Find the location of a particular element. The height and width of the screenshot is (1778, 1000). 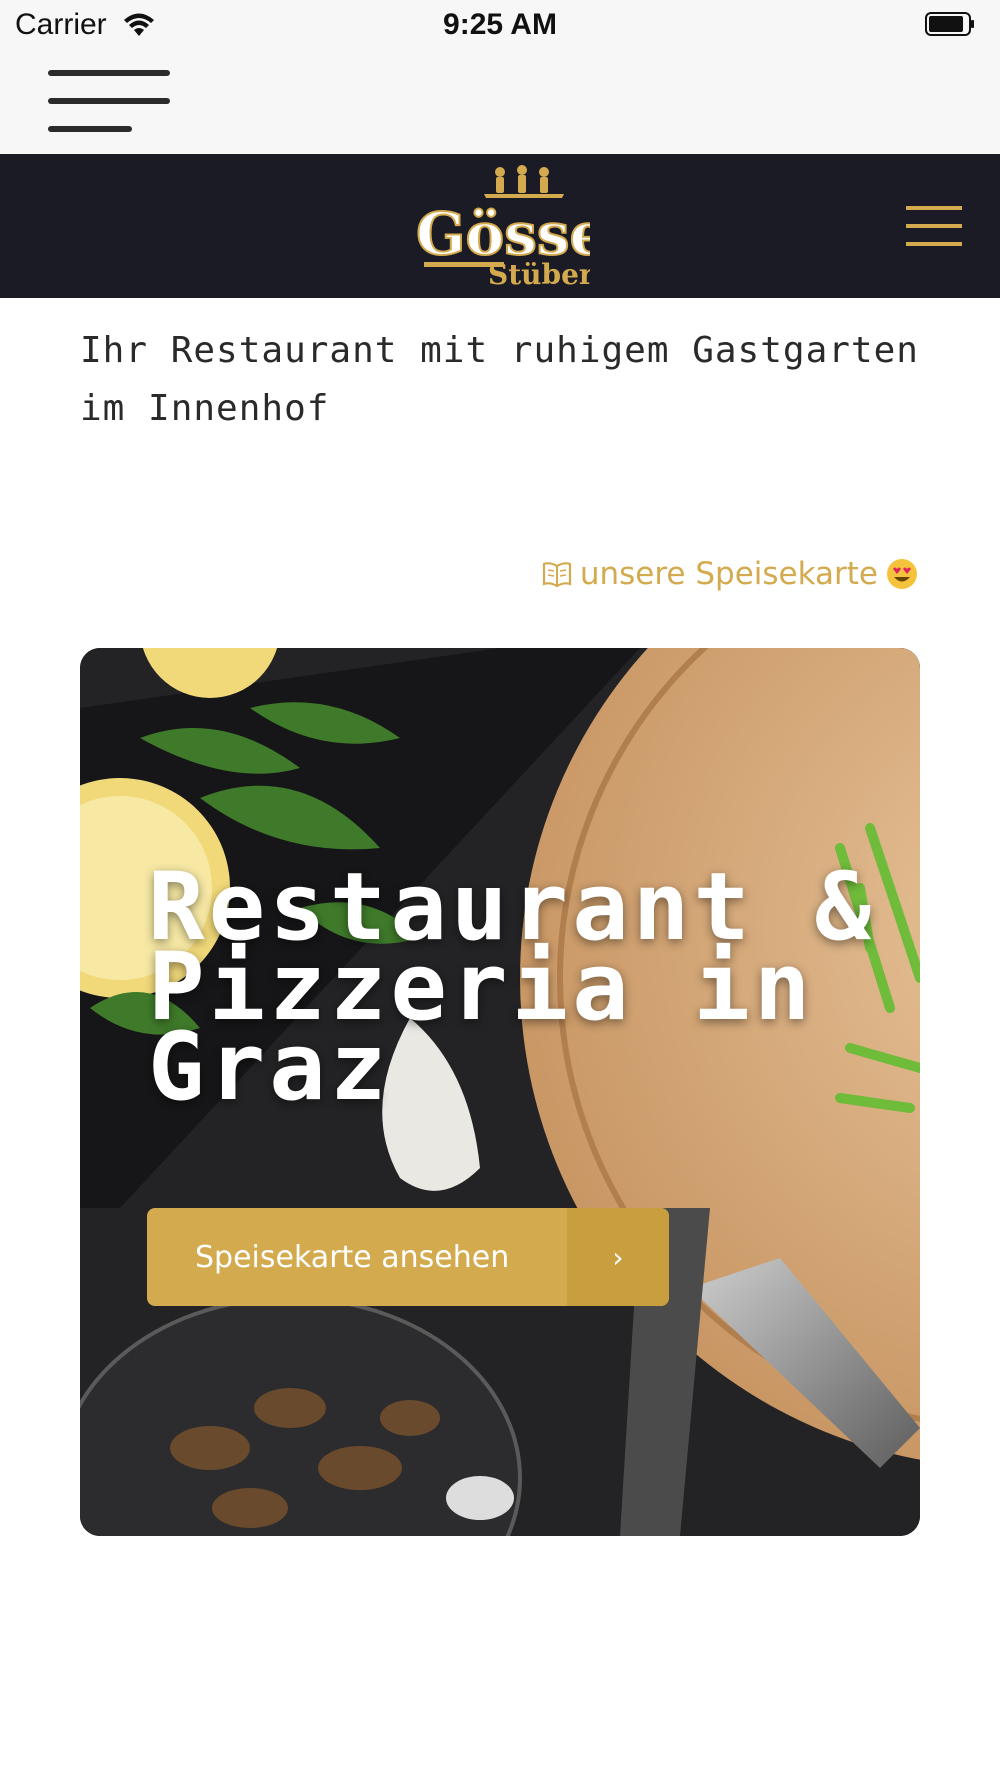

gosser-logo: Gösser Stüberl is located at coordinates (502, 227).